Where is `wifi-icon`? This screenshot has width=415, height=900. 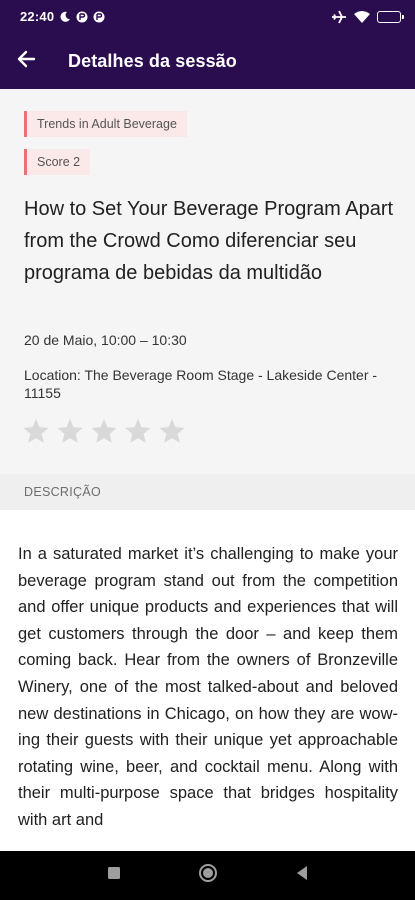
wifi-icon is located at coordinates (362, 17).